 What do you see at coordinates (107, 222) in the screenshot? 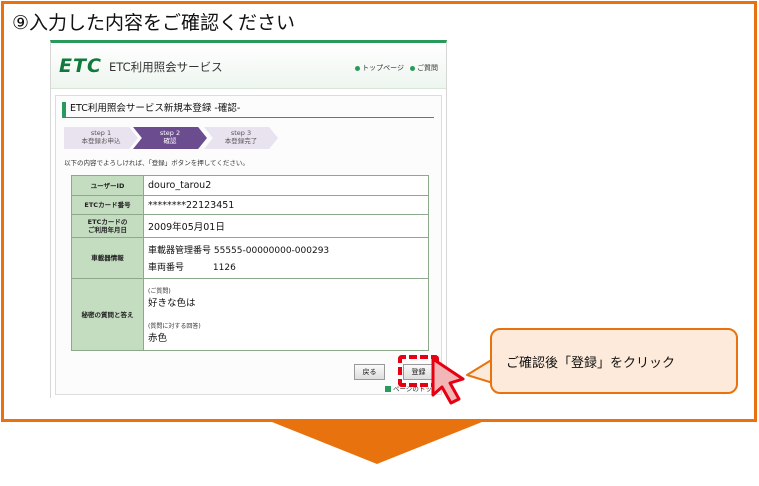
I see `card-date-label-line1: ETCカードの` at bounding box center [107, 222].